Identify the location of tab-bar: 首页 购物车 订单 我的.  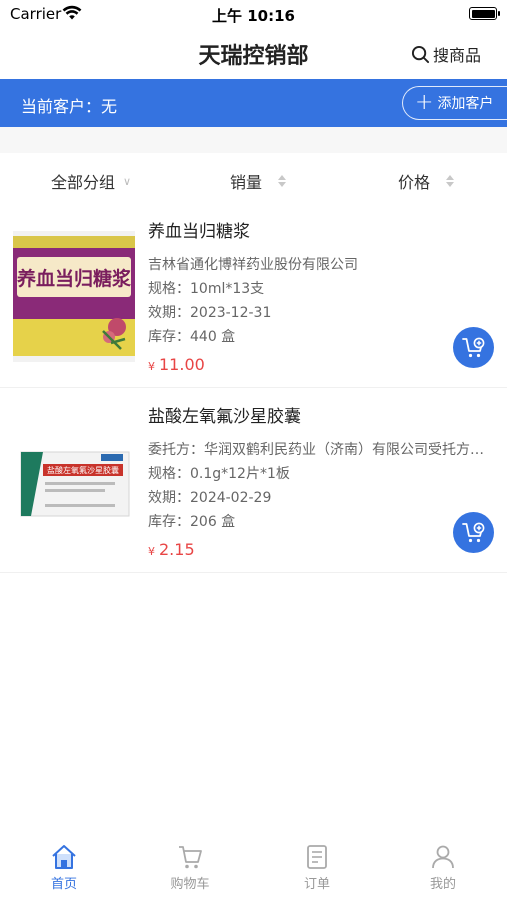
(253, 868).